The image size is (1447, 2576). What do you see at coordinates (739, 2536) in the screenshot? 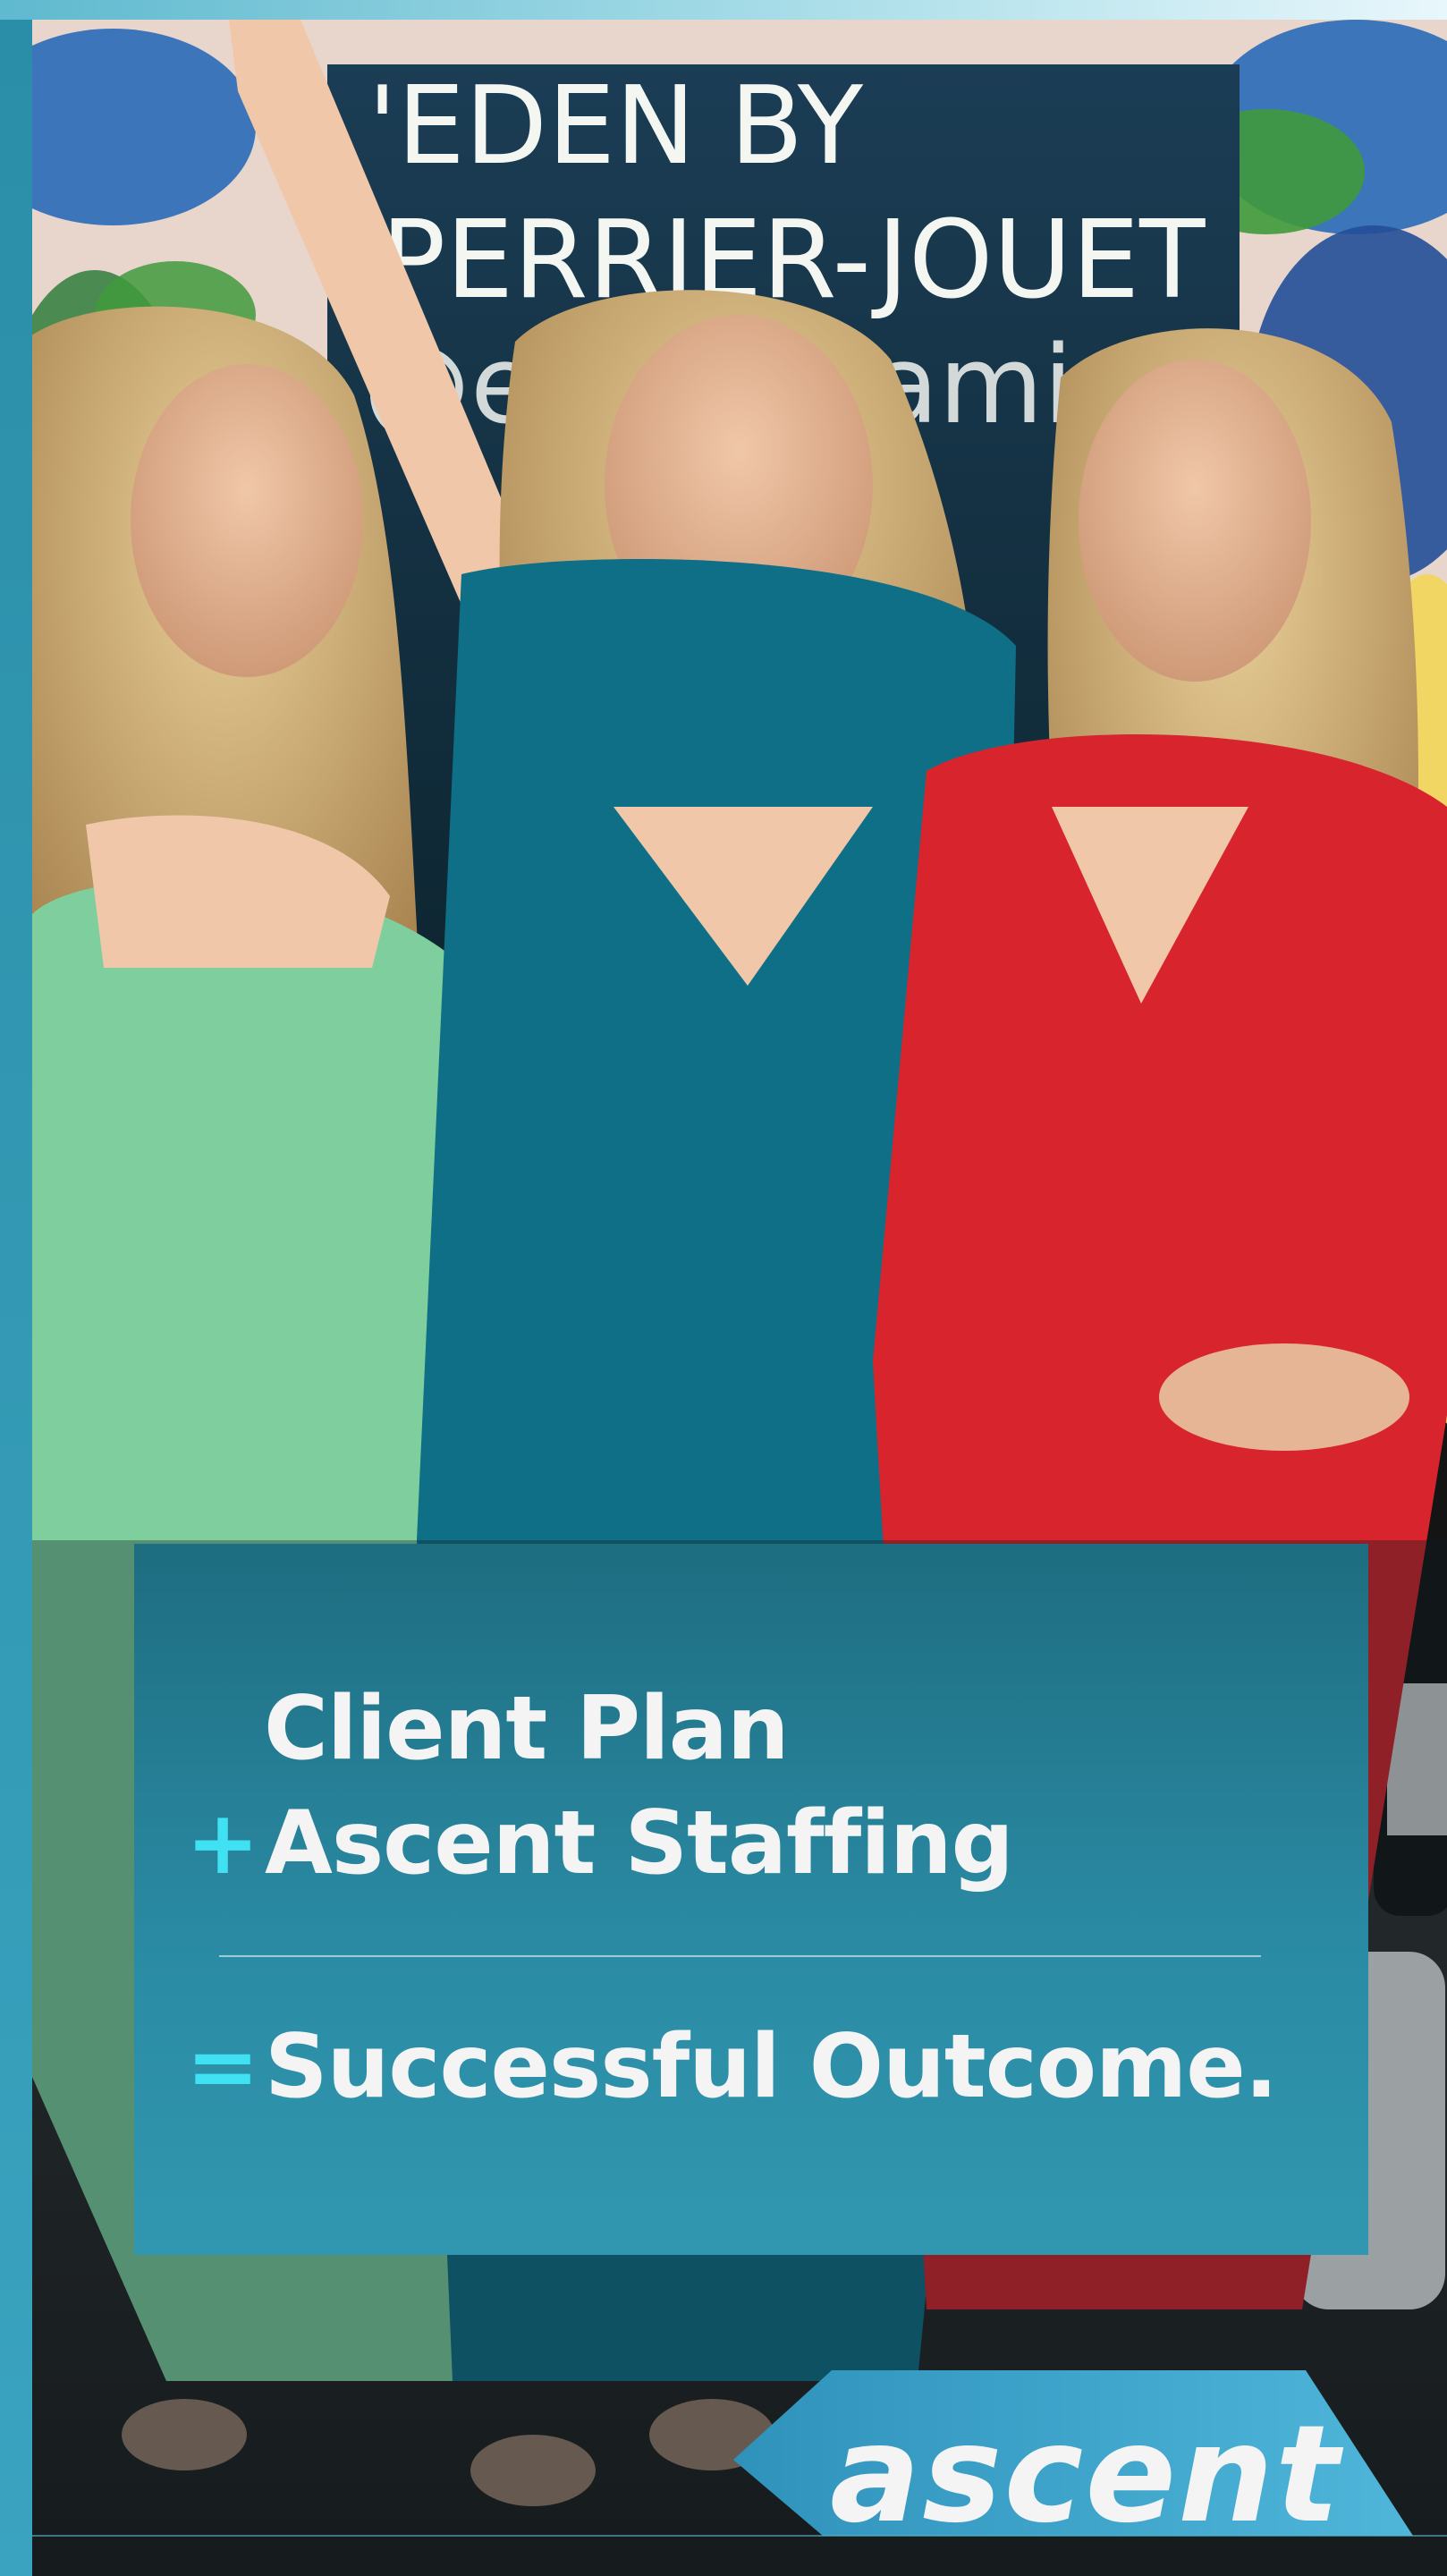
I see `bottom-rule` at bounding box center [739, 2536].